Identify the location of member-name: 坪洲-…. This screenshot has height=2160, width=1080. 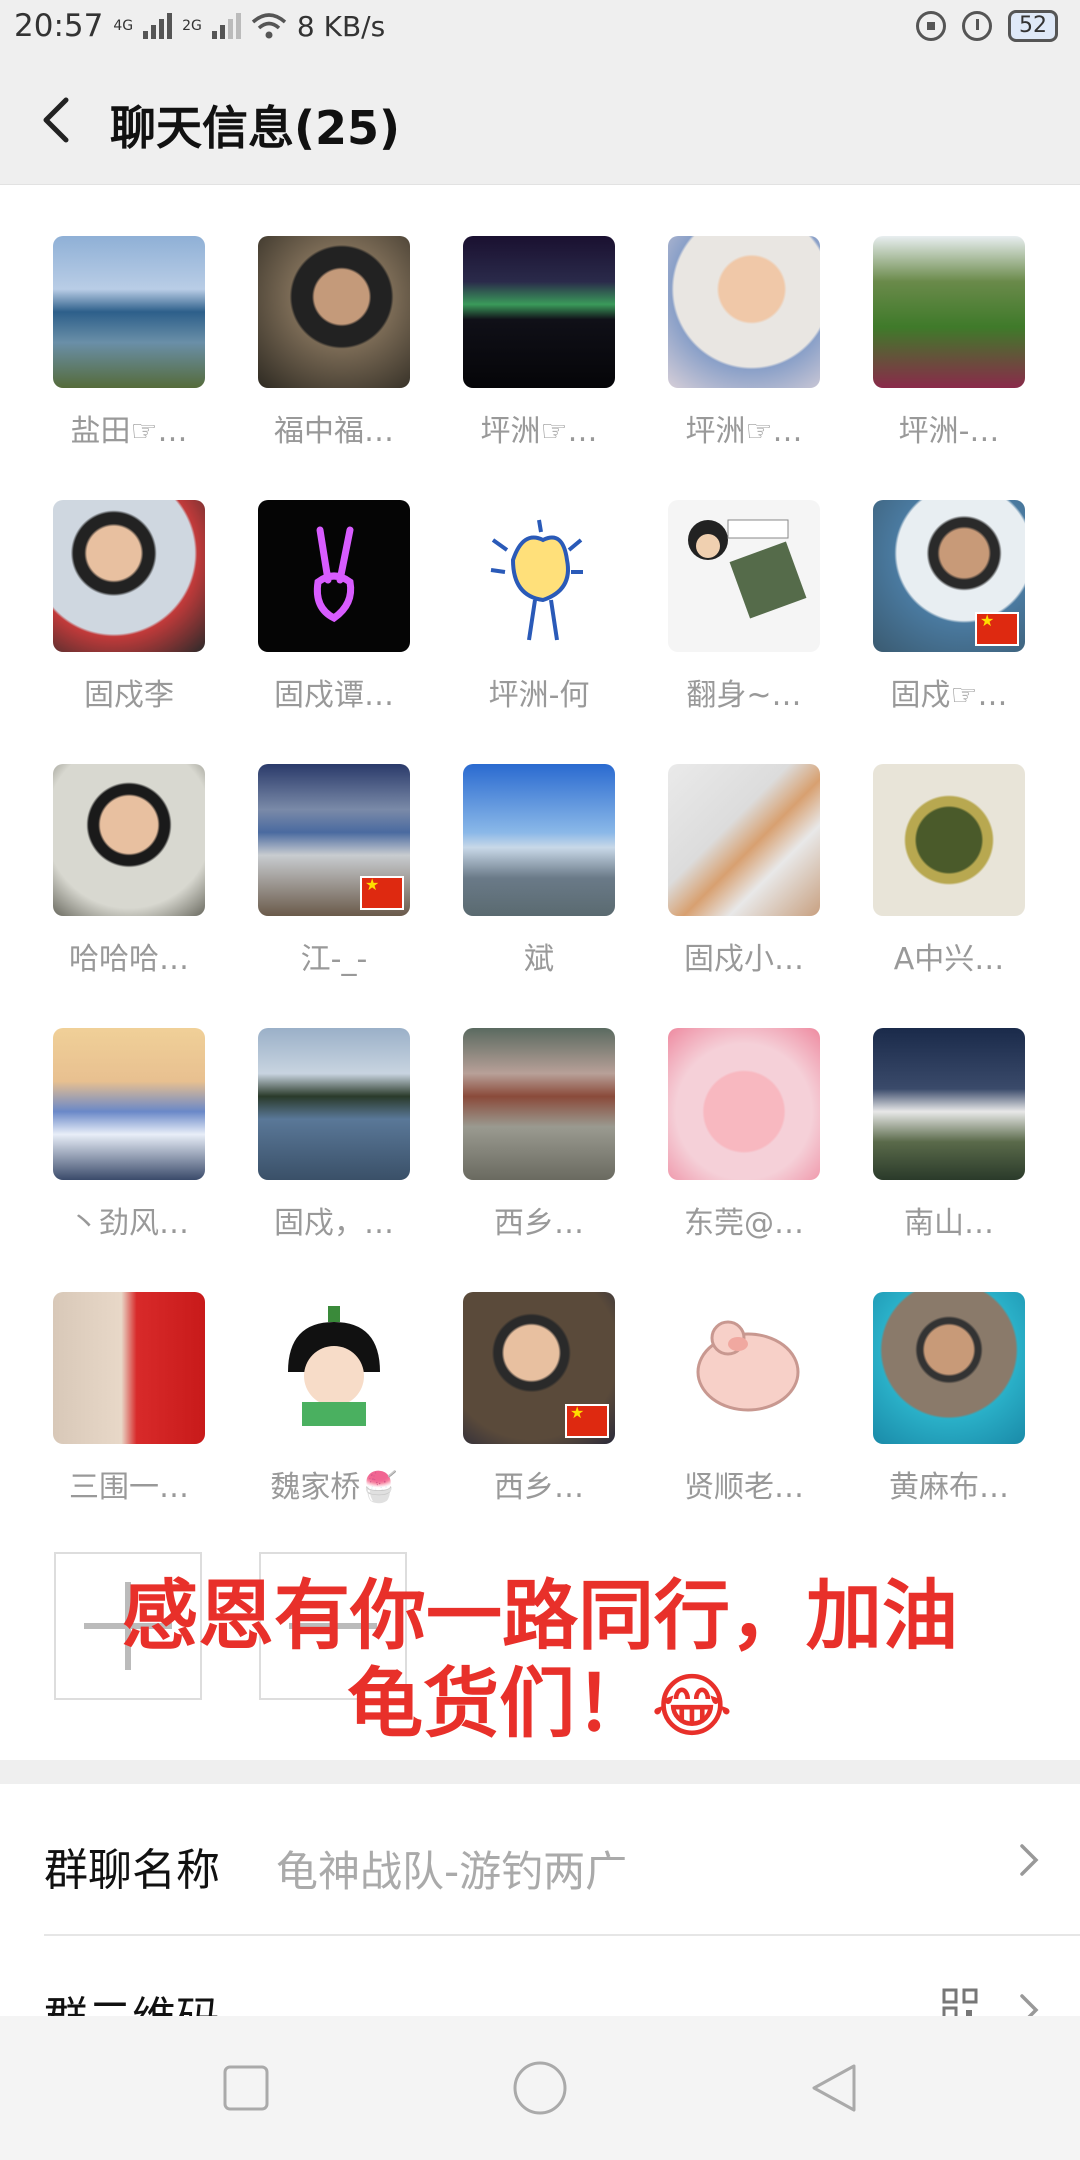
(949, 431).